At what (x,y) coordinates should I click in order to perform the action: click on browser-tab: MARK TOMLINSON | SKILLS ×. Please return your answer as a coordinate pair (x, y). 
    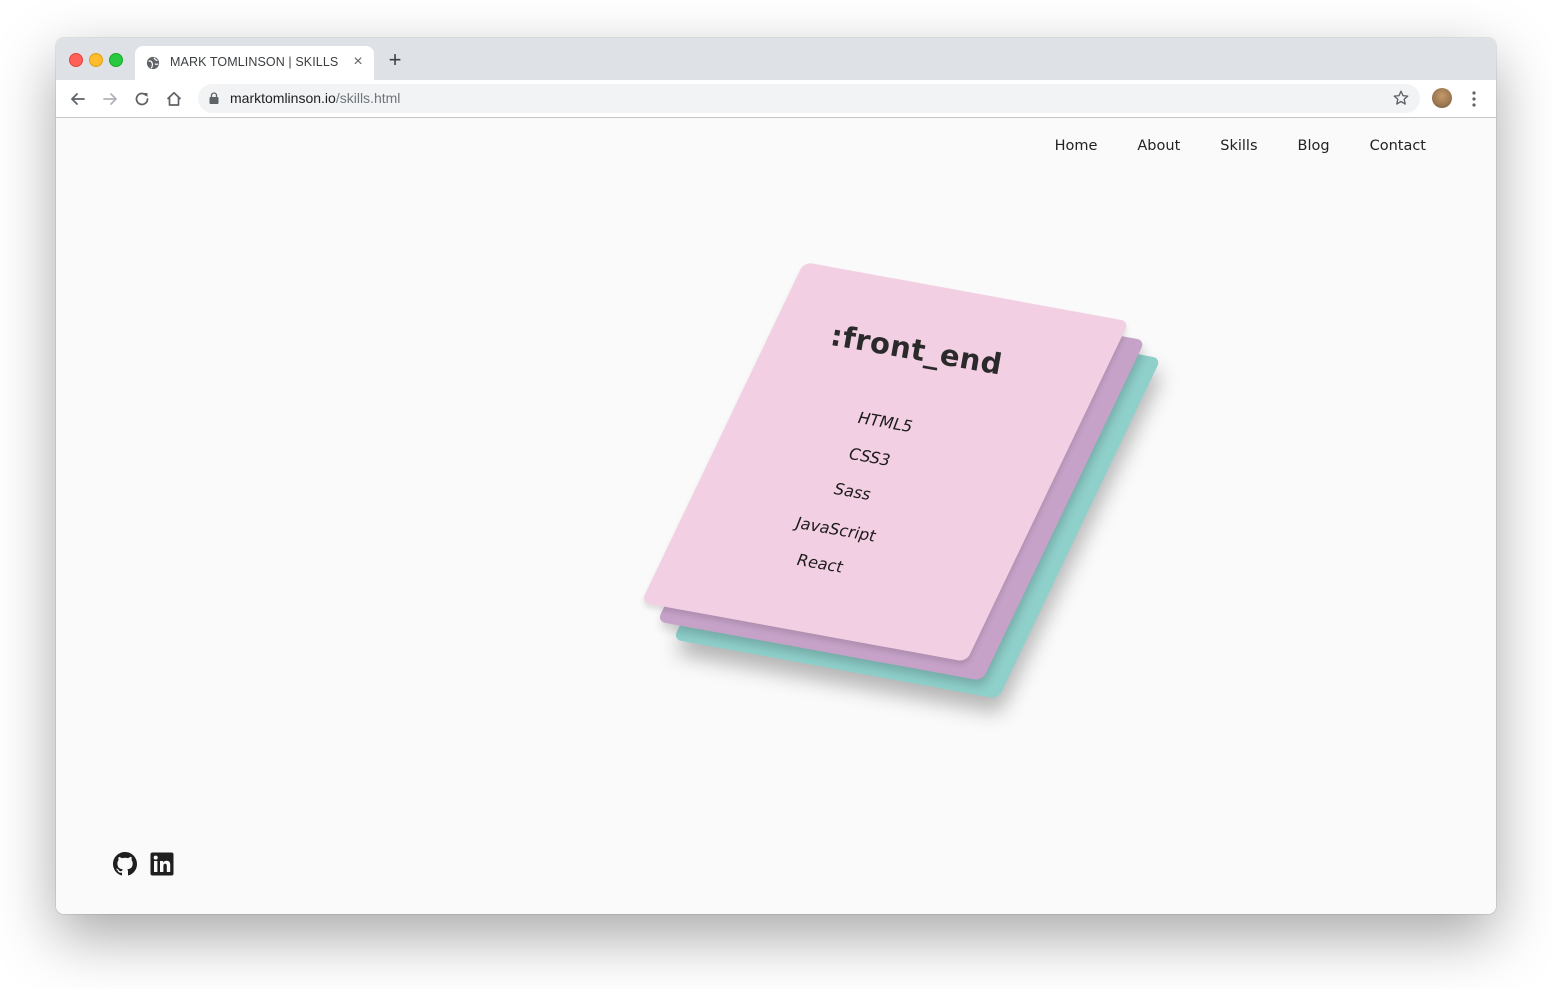
    Looking at the image, I should click on (254, 63).